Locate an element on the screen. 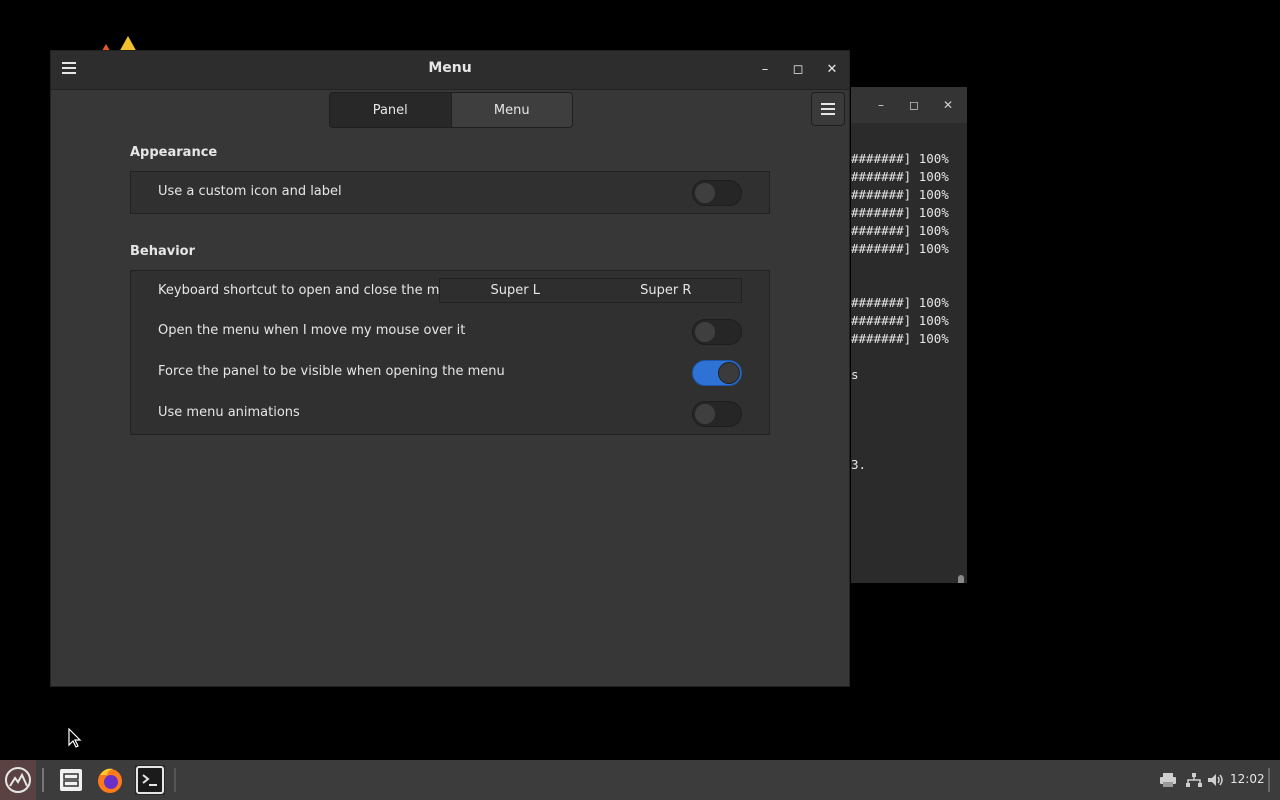 This screenshot has height=800, width=1280. start-menu-icon is located at coordinates (18, 780).